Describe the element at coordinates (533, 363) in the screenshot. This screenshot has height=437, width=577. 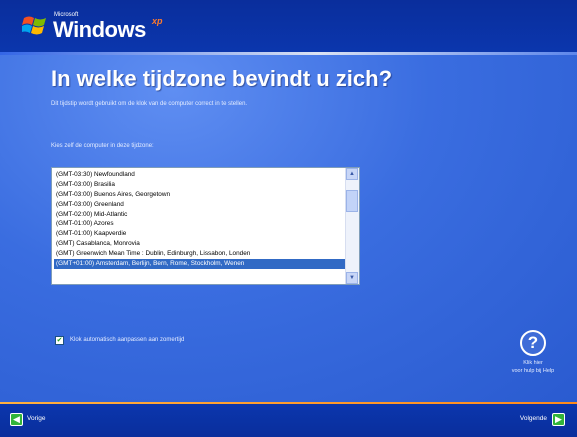
I see `help-label-line1: Klik hier` at that location.